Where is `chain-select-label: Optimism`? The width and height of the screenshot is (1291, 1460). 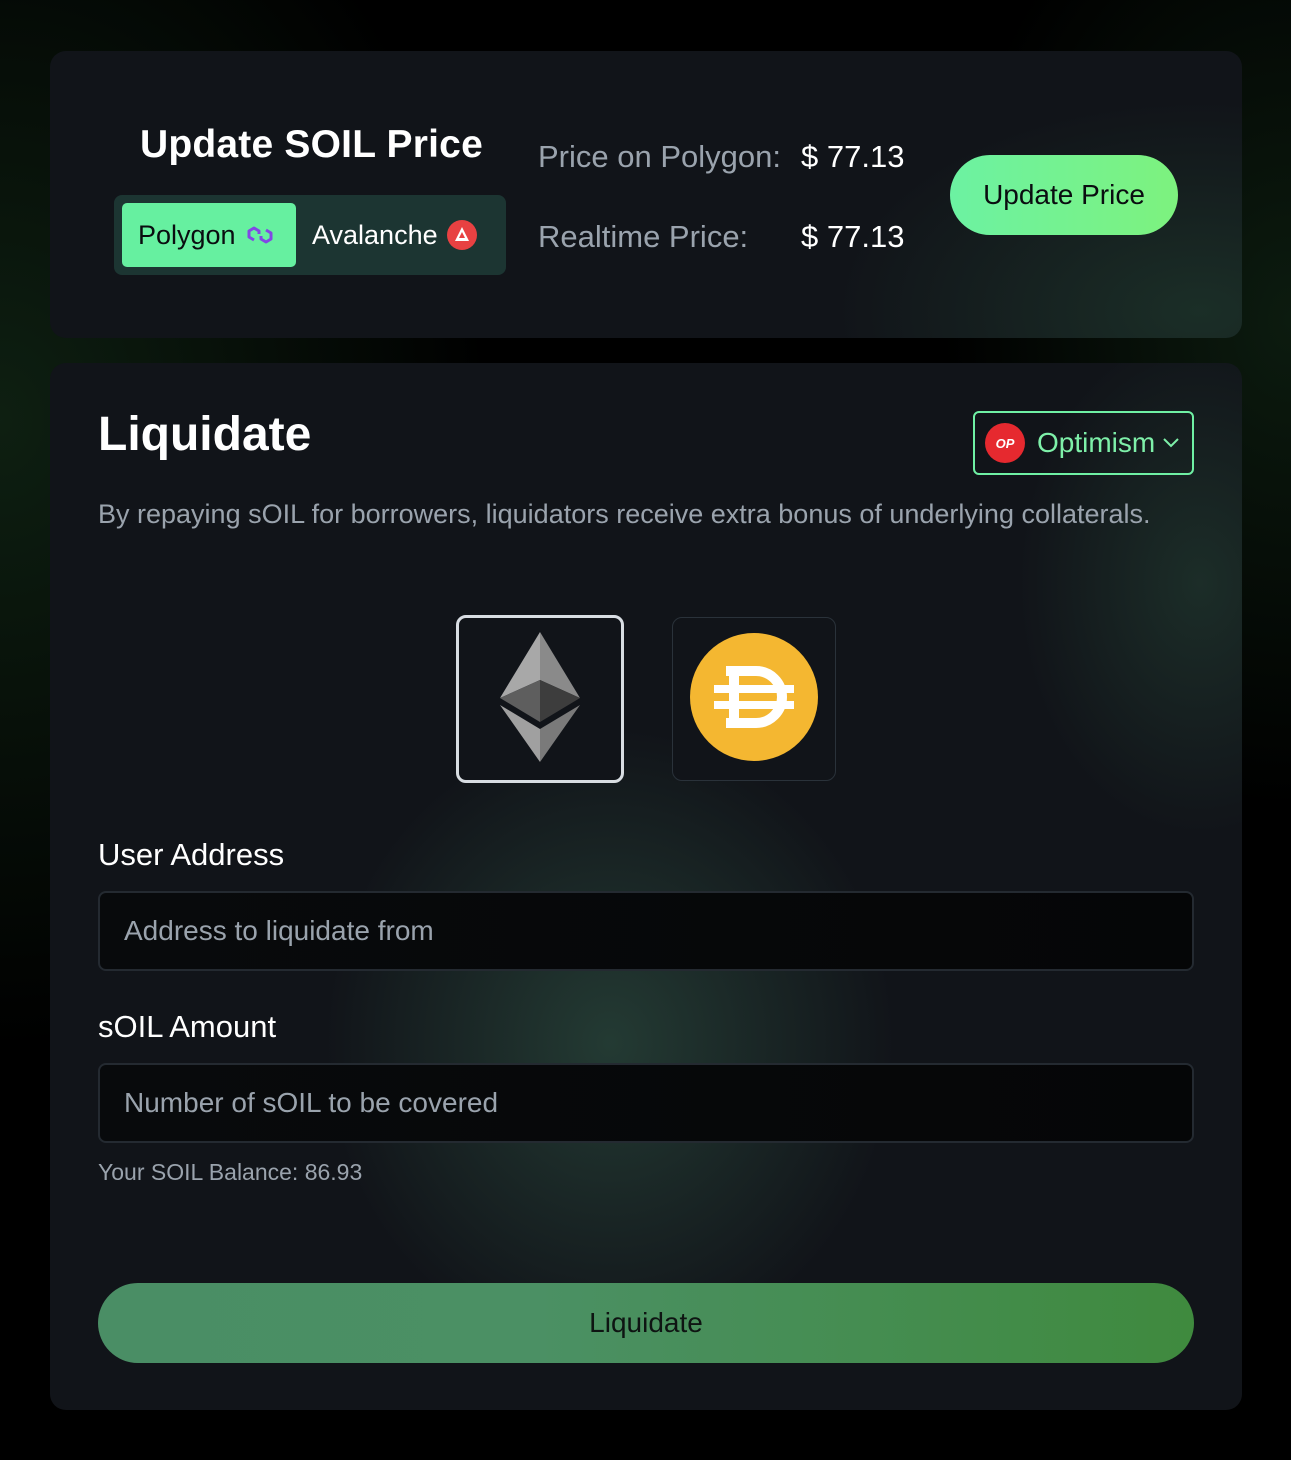 chain-select-label: Optimism is located at coordinates (1096, 442).